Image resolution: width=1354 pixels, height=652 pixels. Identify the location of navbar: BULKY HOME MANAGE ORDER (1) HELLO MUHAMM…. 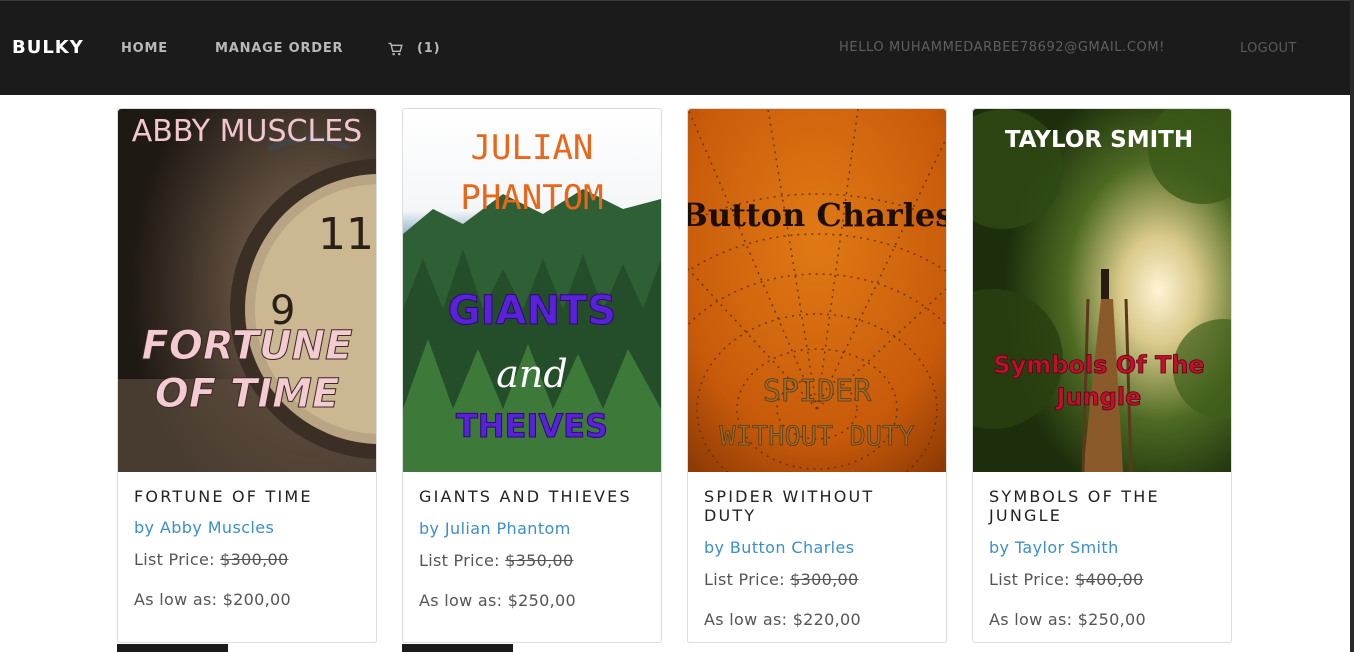
(675, 47).